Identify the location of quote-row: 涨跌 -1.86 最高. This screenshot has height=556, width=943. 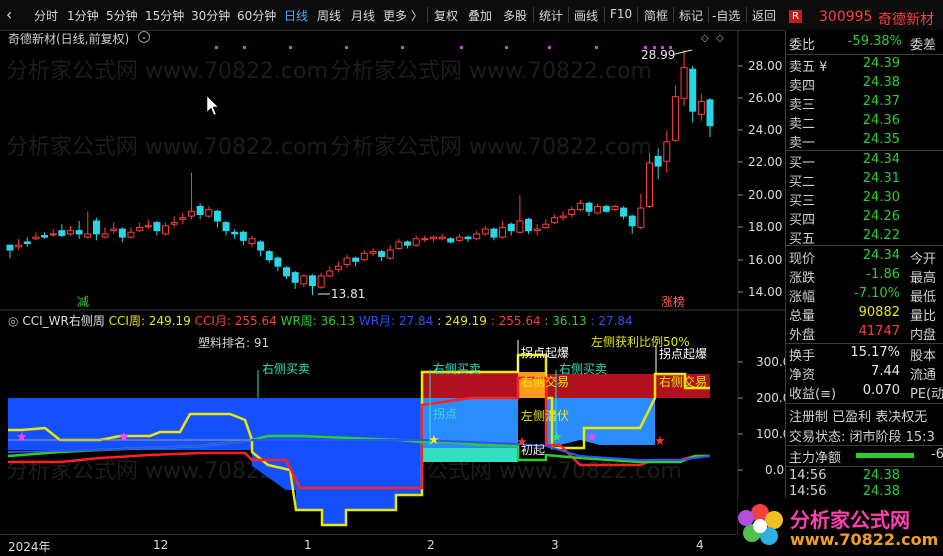
(863, 276).